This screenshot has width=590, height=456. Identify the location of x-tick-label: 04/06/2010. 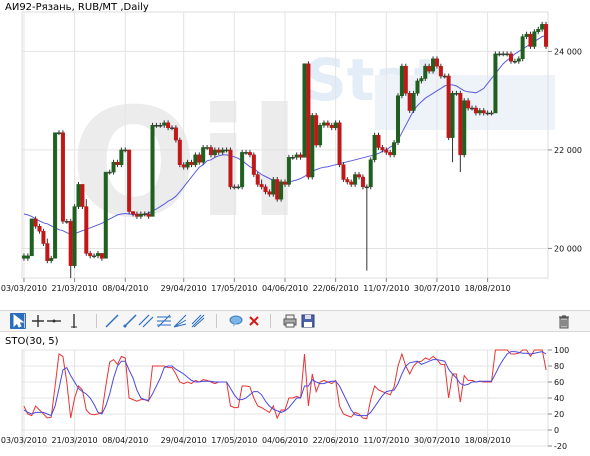
(285, 288).